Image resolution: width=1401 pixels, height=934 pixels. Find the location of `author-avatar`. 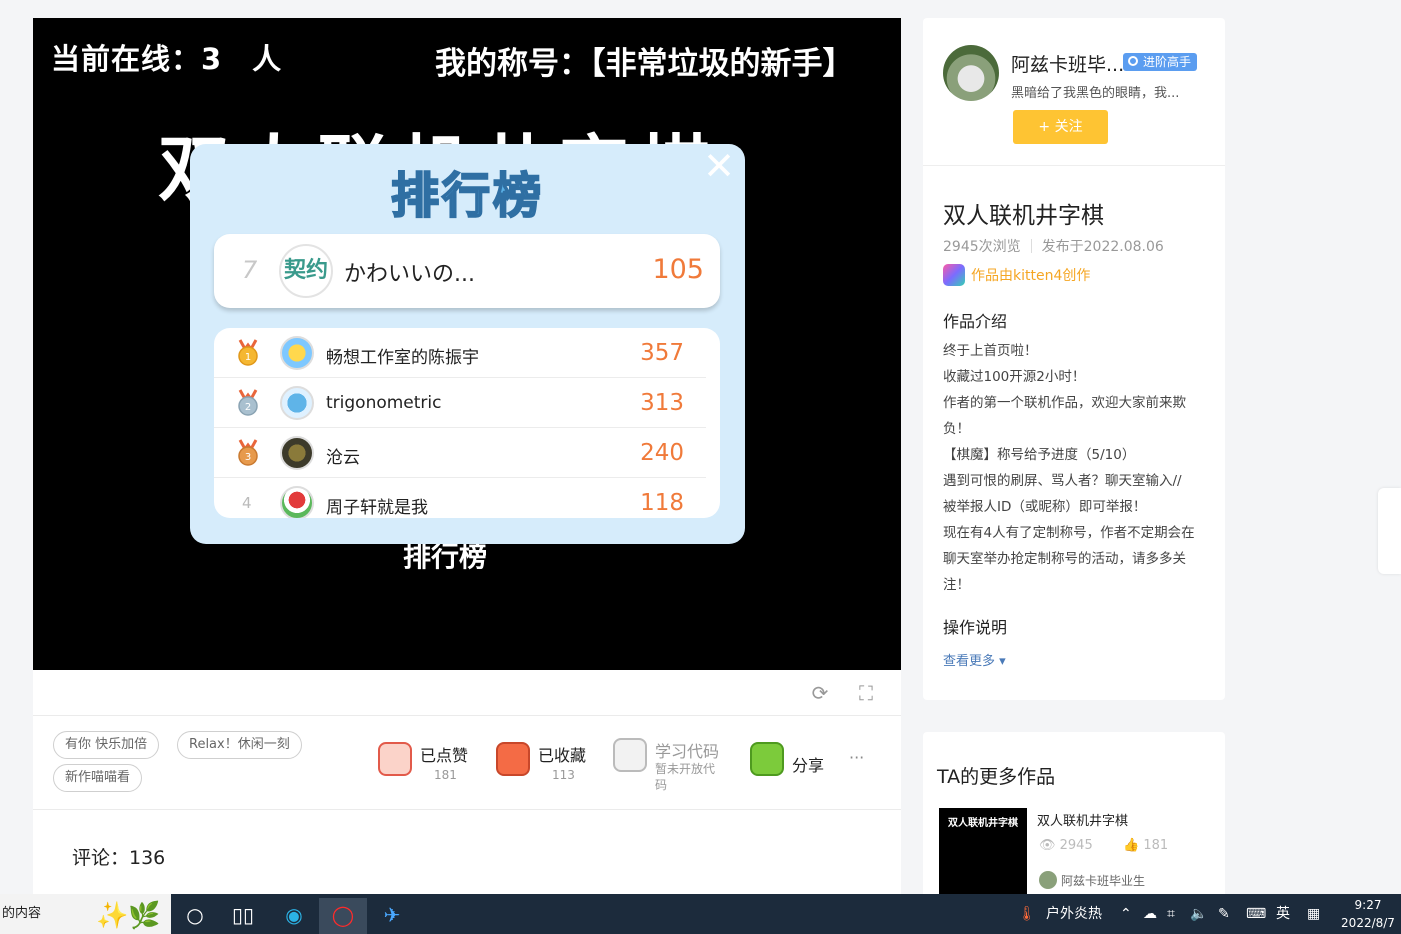

author-avatar is located at coordinates (971, 73).